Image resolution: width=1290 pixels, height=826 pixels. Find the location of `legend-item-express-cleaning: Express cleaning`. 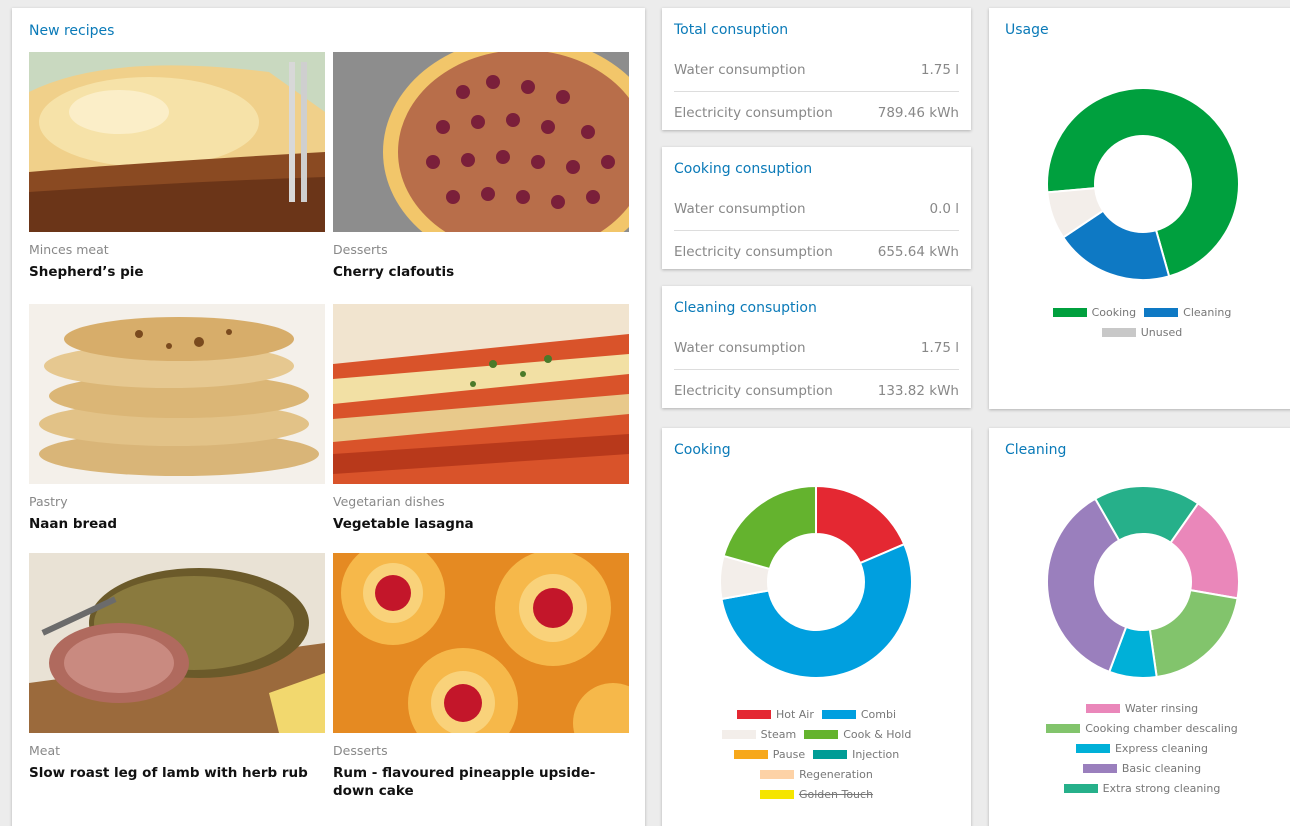

legend-item-express-cleaning: Express cleaning is located at coordinates (1142, 748).